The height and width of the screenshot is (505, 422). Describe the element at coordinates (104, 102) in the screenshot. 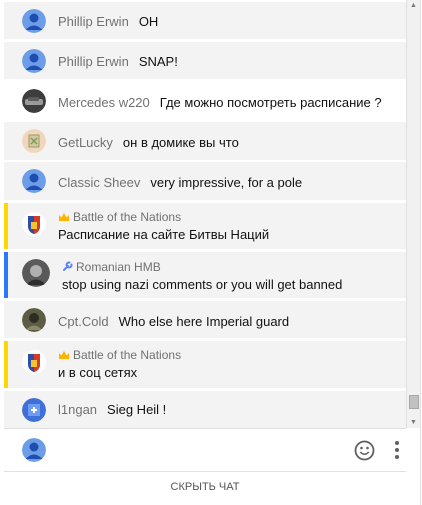

I see `author-name: Mercedes w220` at that location.